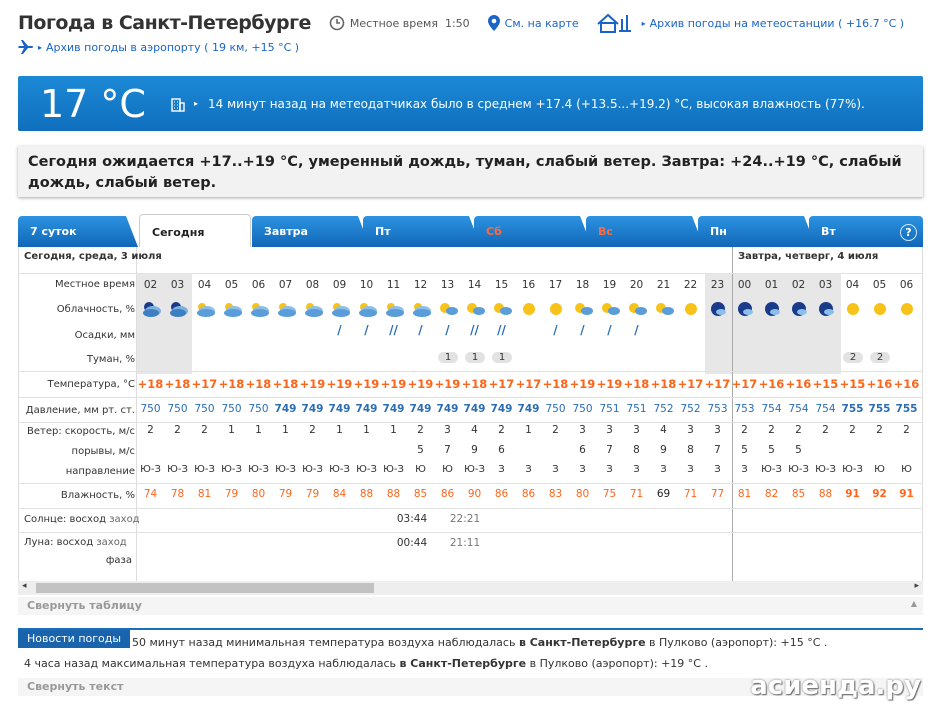  I want to click on hour-label: 14, so click(474, 285).